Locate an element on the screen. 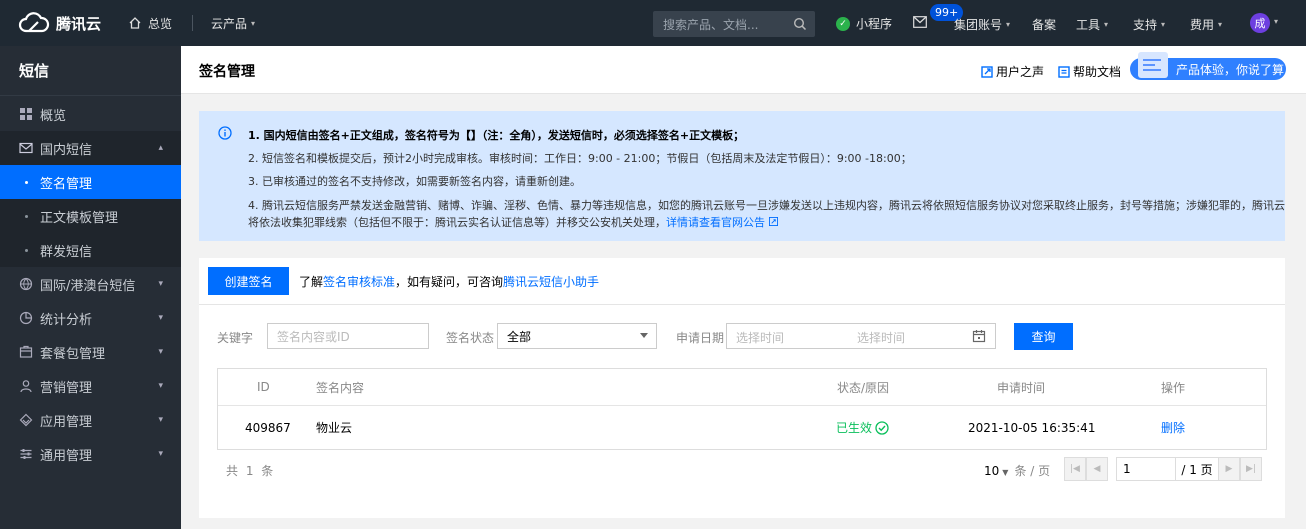  cloud-products-menu: 云产品 ▾ is located at coordinates (233, 23).